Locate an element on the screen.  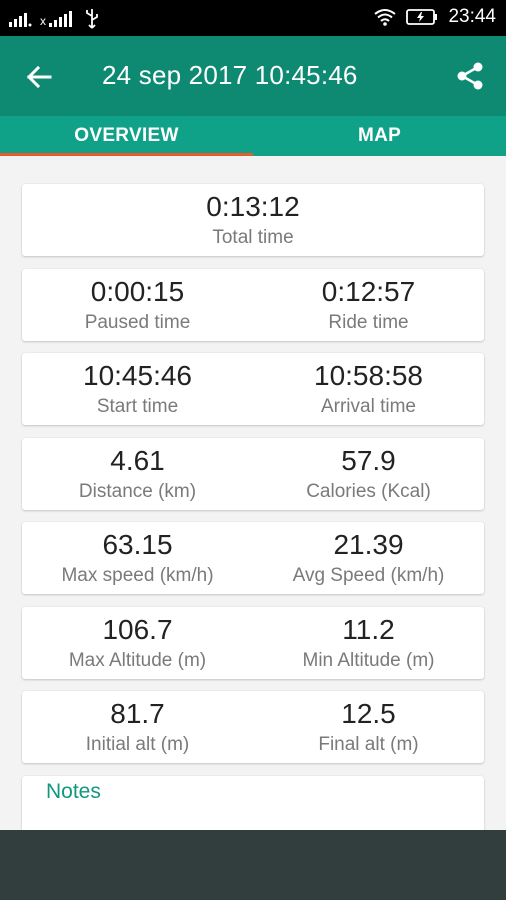
max-speed-value: 63.15 is located at coordinates (137, 544).